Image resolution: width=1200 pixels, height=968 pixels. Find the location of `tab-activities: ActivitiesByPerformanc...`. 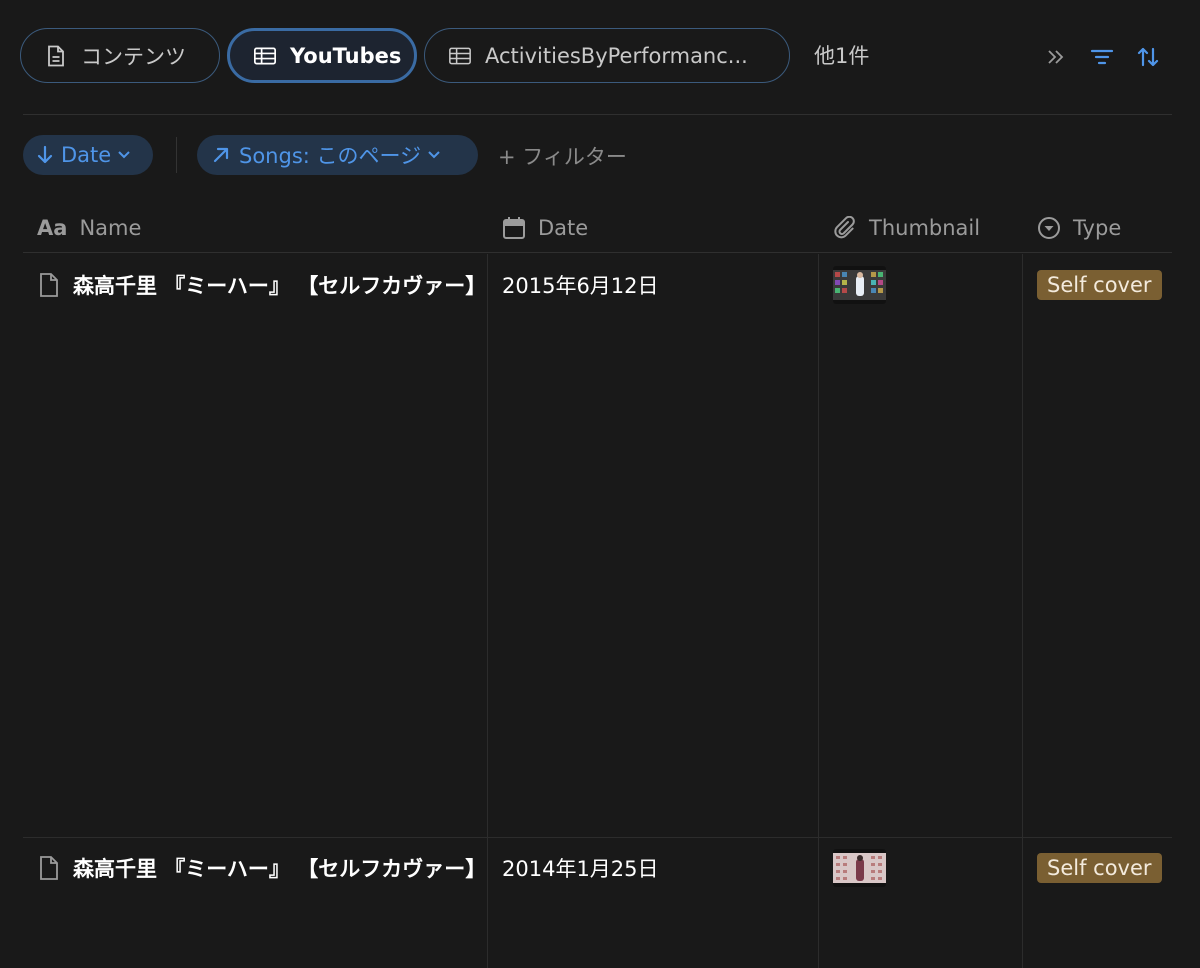

tab-activities: ActivitiesByPerformanc... is located at coordinates (607, 55).